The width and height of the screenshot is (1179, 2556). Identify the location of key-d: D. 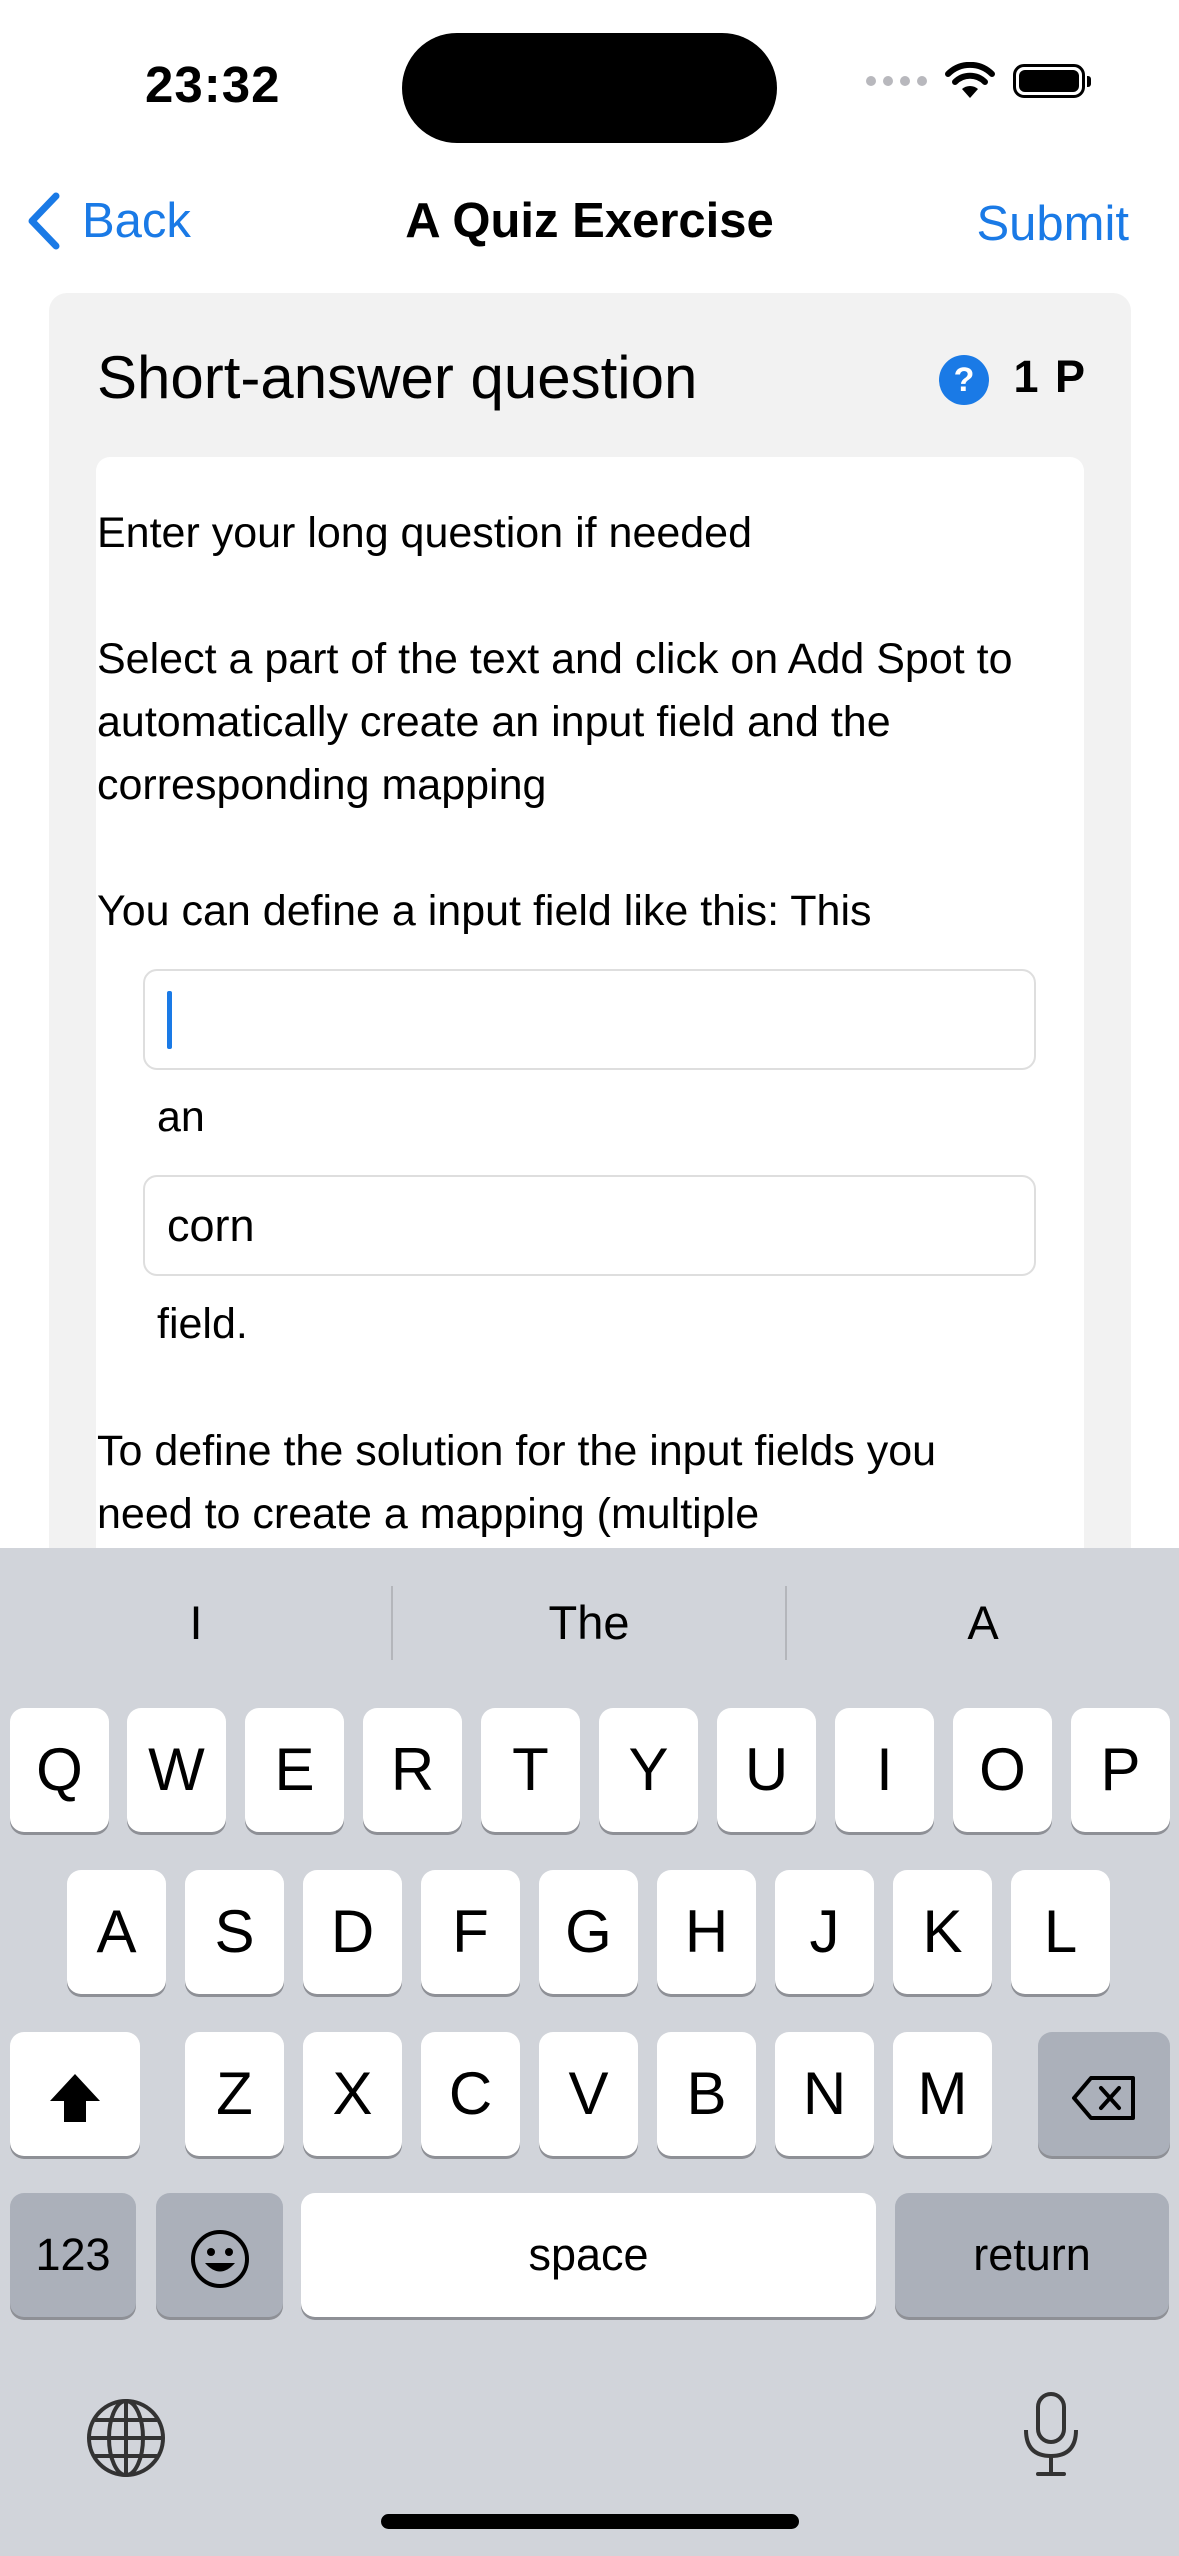
(352, 1932).